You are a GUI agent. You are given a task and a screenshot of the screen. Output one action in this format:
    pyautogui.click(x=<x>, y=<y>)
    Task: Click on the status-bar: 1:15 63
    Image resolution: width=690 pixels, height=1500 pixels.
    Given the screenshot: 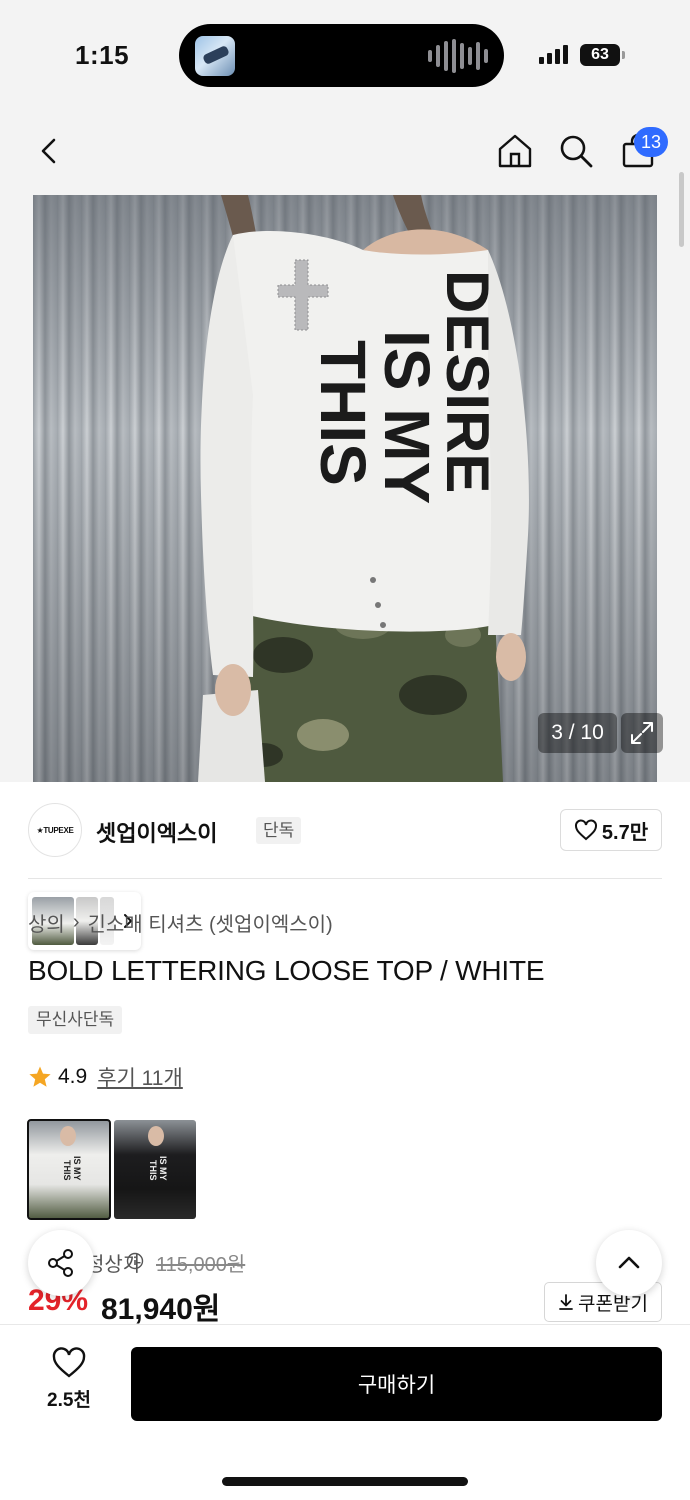 What is the action you would take?
    pyautogui.click(x=345, y=55)
    